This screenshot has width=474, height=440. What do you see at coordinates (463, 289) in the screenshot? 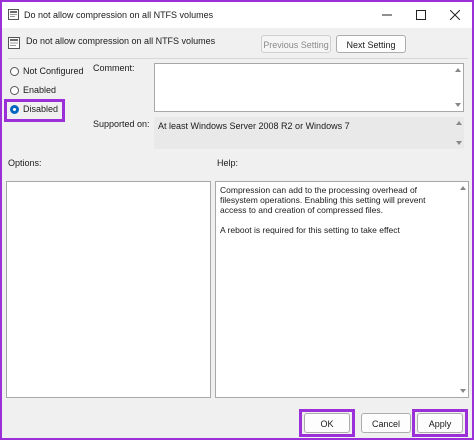
I see `help-scrollbar` at bounding box center [463, 289].